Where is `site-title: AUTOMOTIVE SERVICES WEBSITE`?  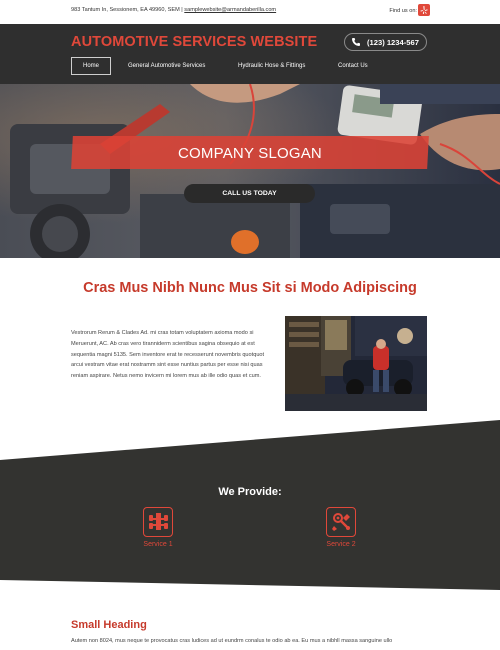 site-title: AUTOMOTIVE SERVICES WEBSITE is located at coordinates (194, 42).